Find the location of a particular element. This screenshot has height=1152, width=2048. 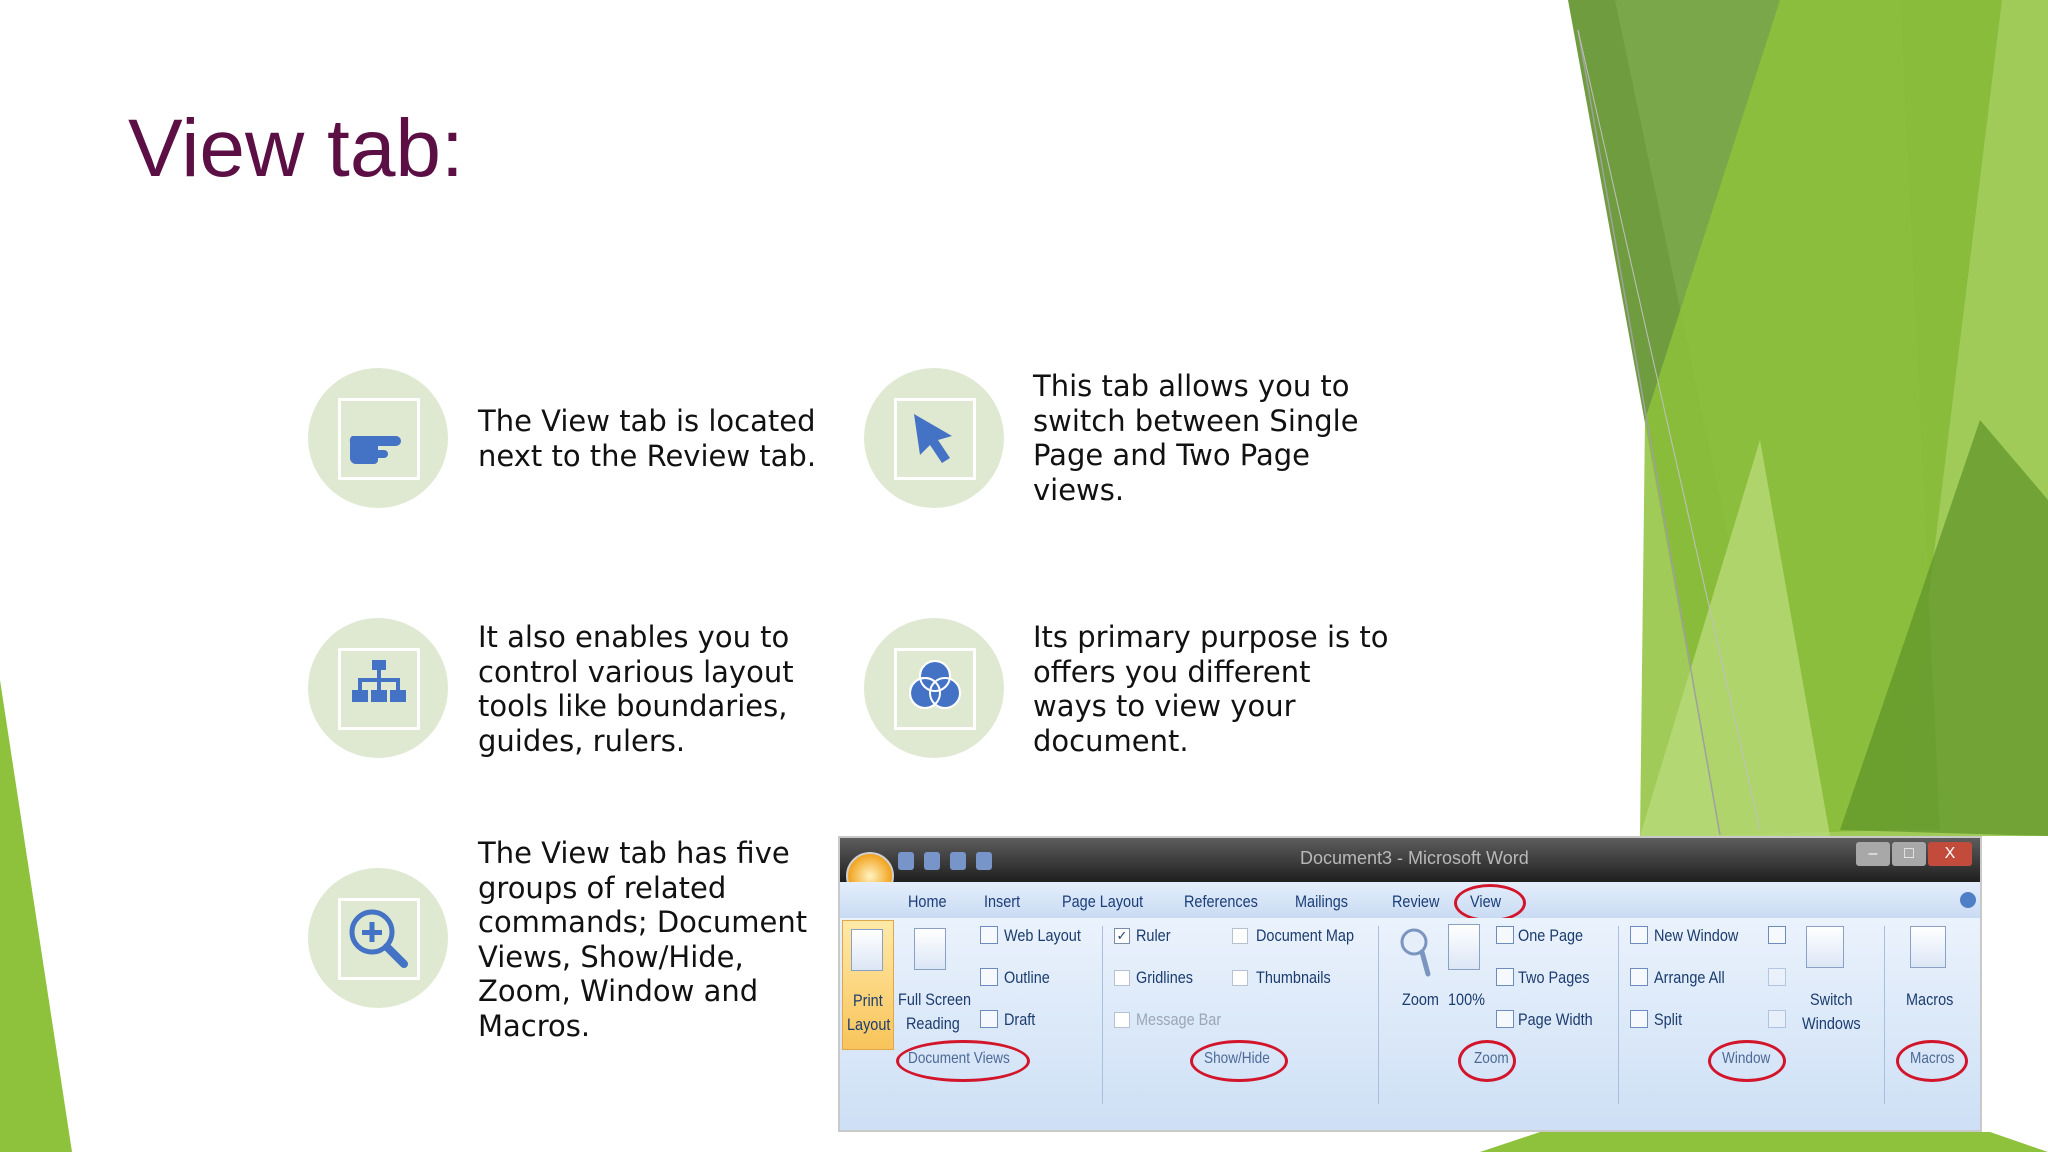

arrange-all-button: Arrange All is located at coordinates (1689, 978).